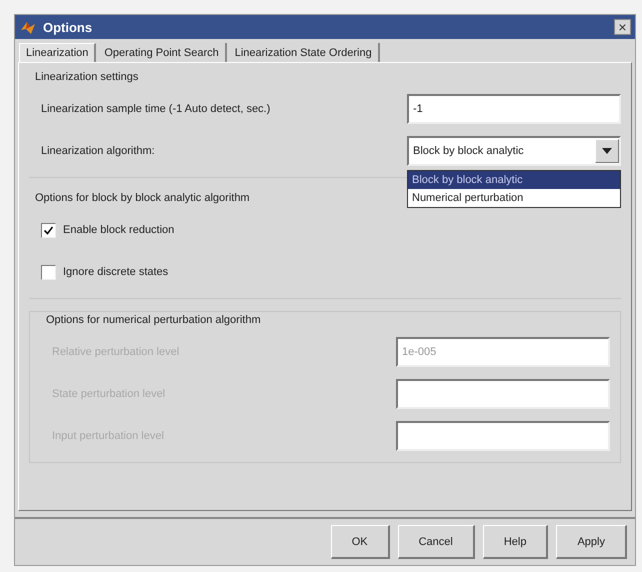 Image resolution: width=642 pixels, height=572 pixels. What do you see at coordinates (86, 77) in the screenshot?
I see `group-title: Linearization settings` at bounding box center [86, 77].